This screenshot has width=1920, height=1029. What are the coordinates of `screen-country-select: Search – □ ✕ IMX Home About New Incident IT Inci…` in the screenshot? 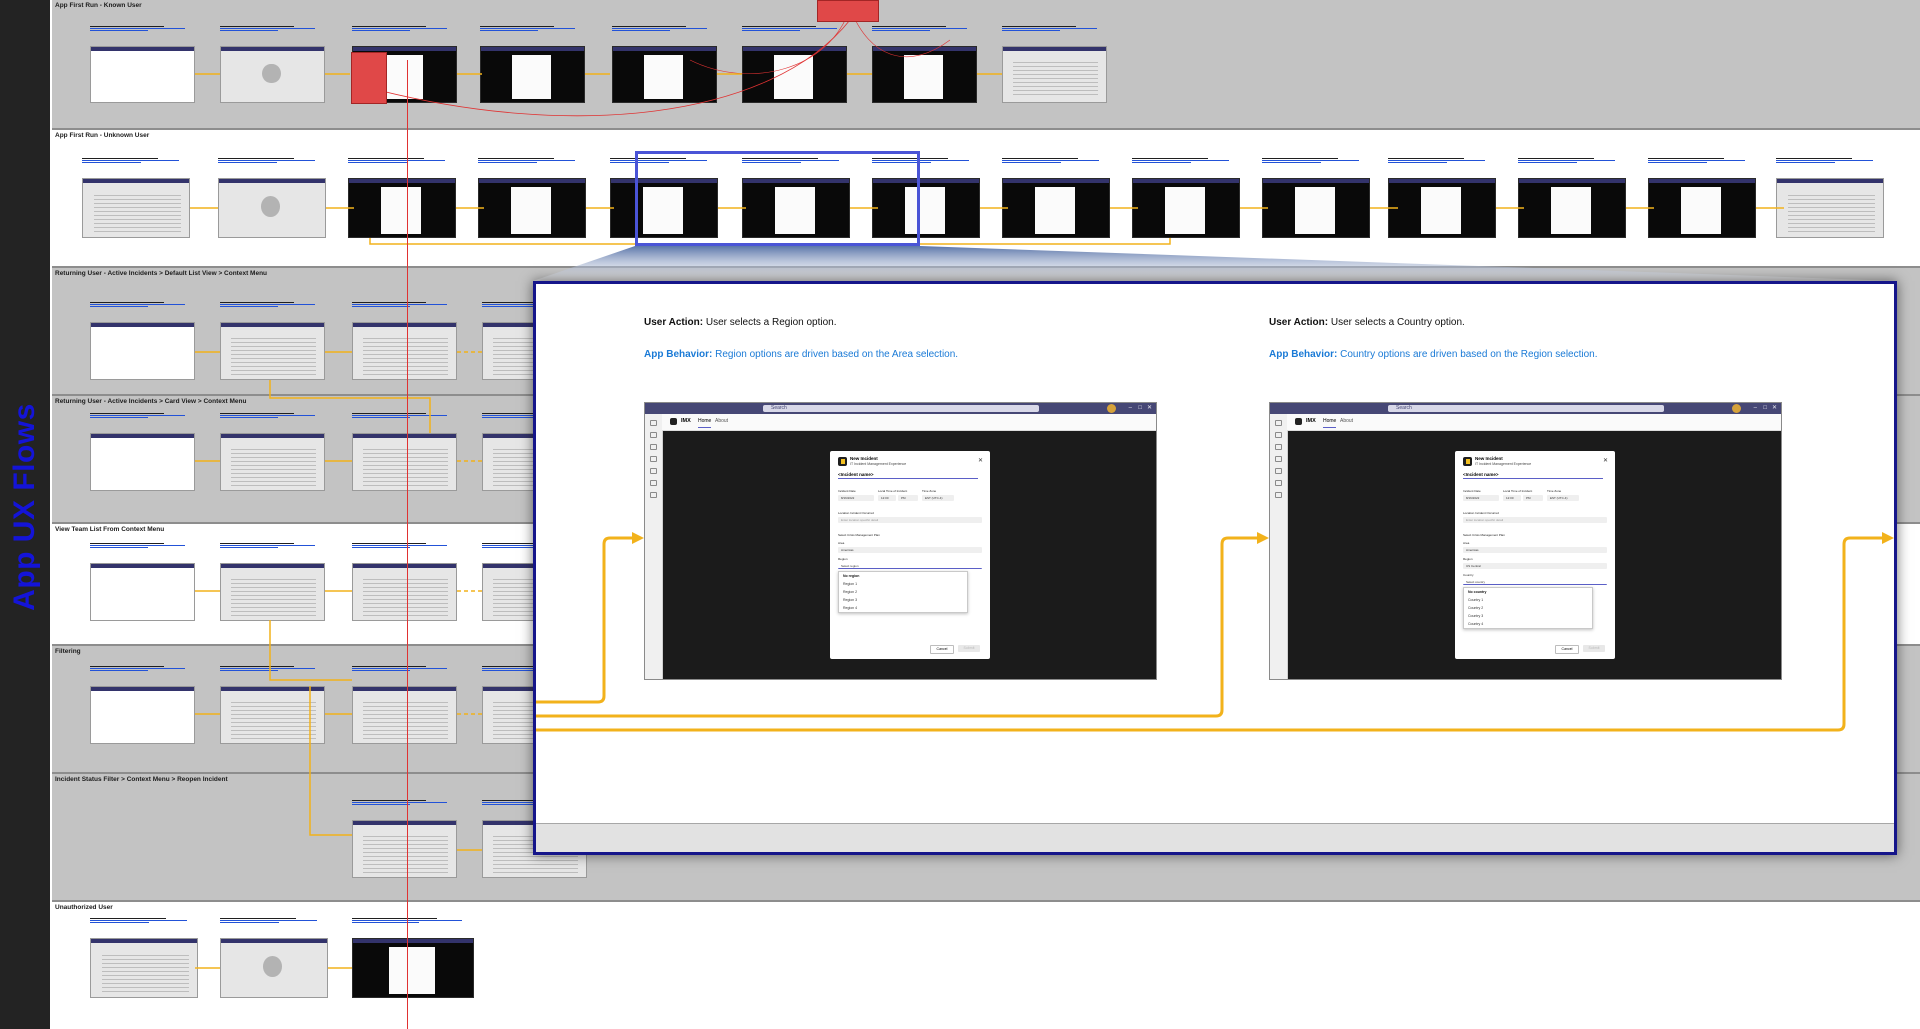 It's located at (1525, 541).